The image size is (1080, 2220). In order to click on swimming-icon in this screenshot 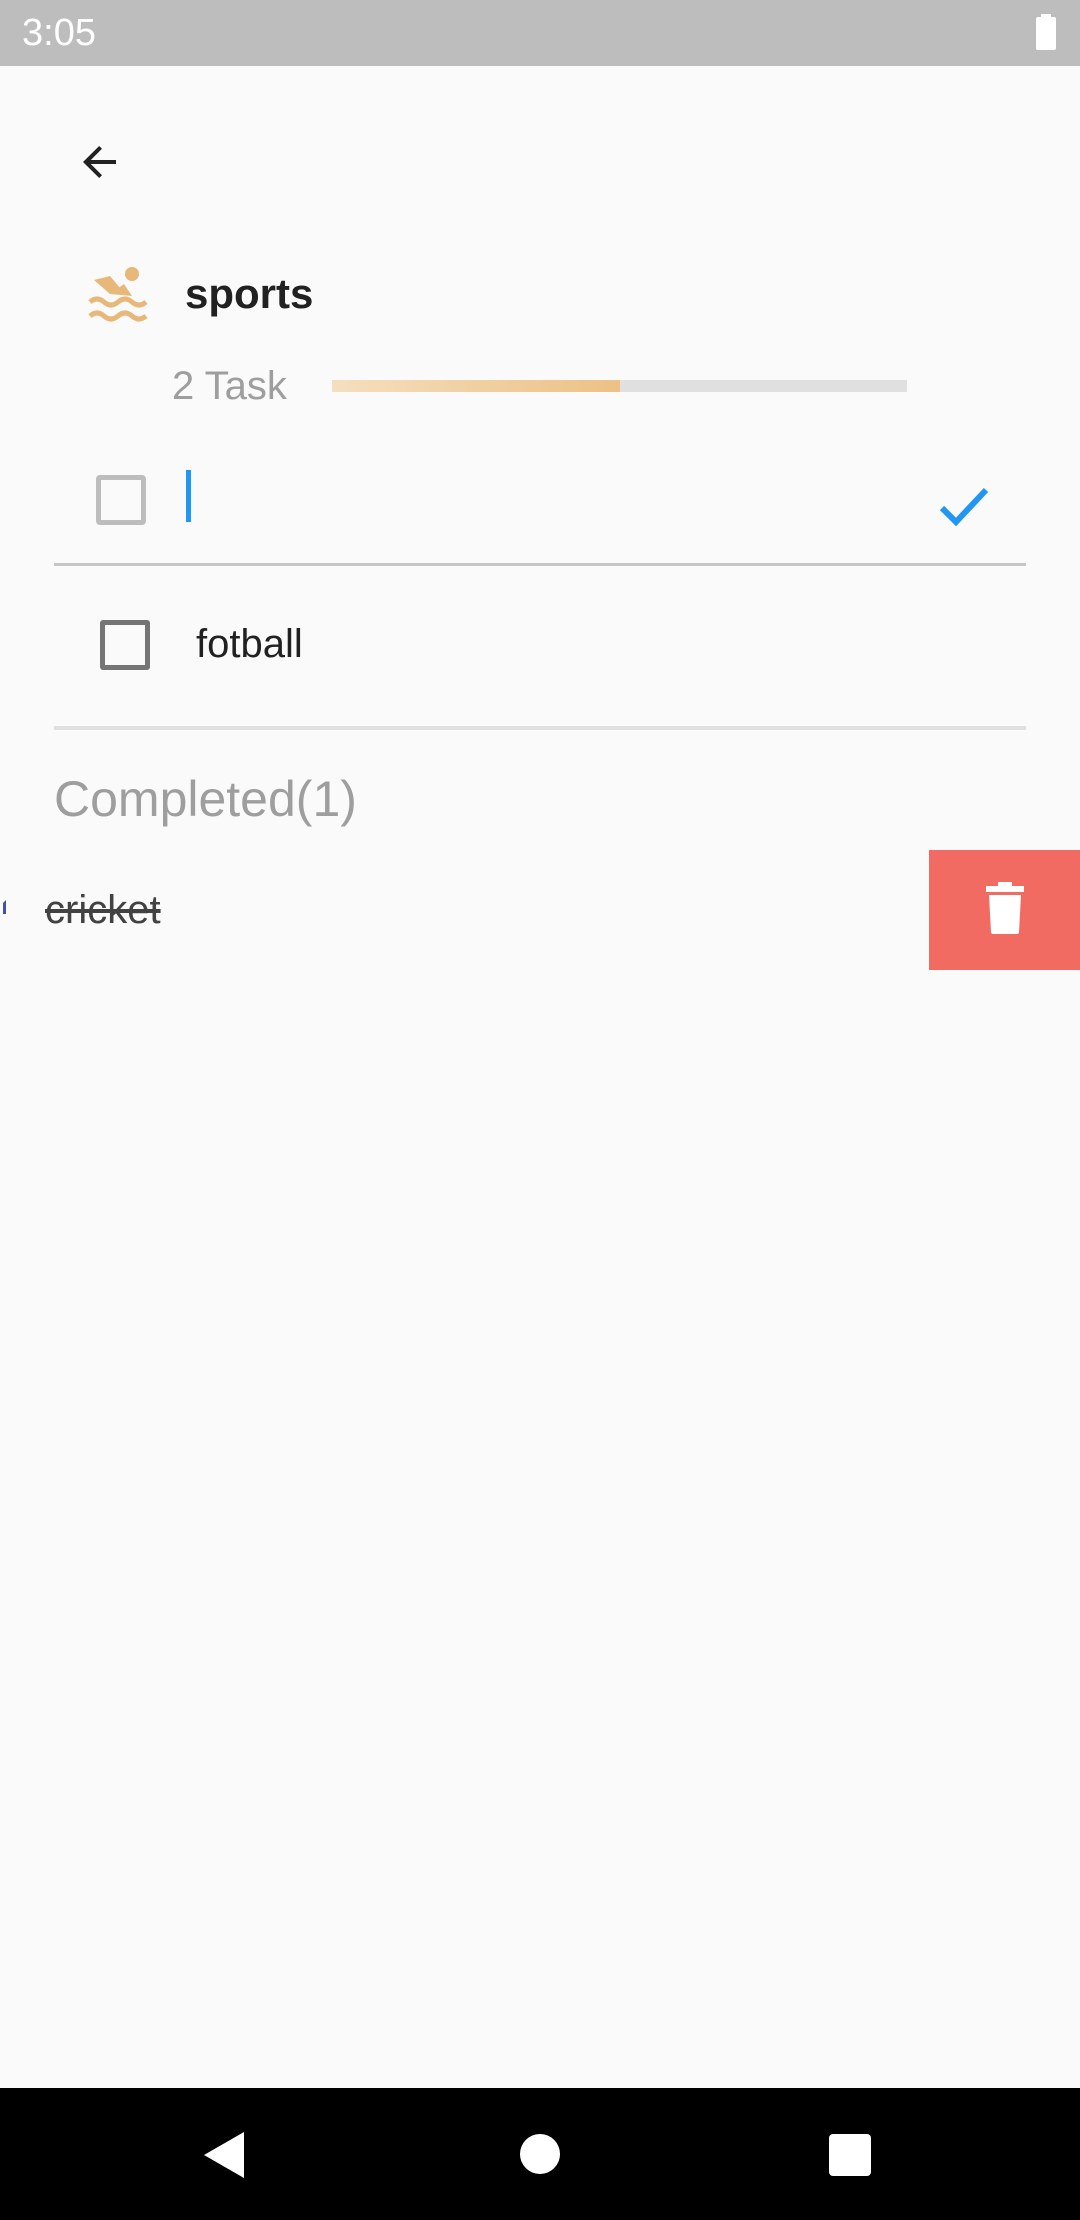, I will do `click(118, 296)`.